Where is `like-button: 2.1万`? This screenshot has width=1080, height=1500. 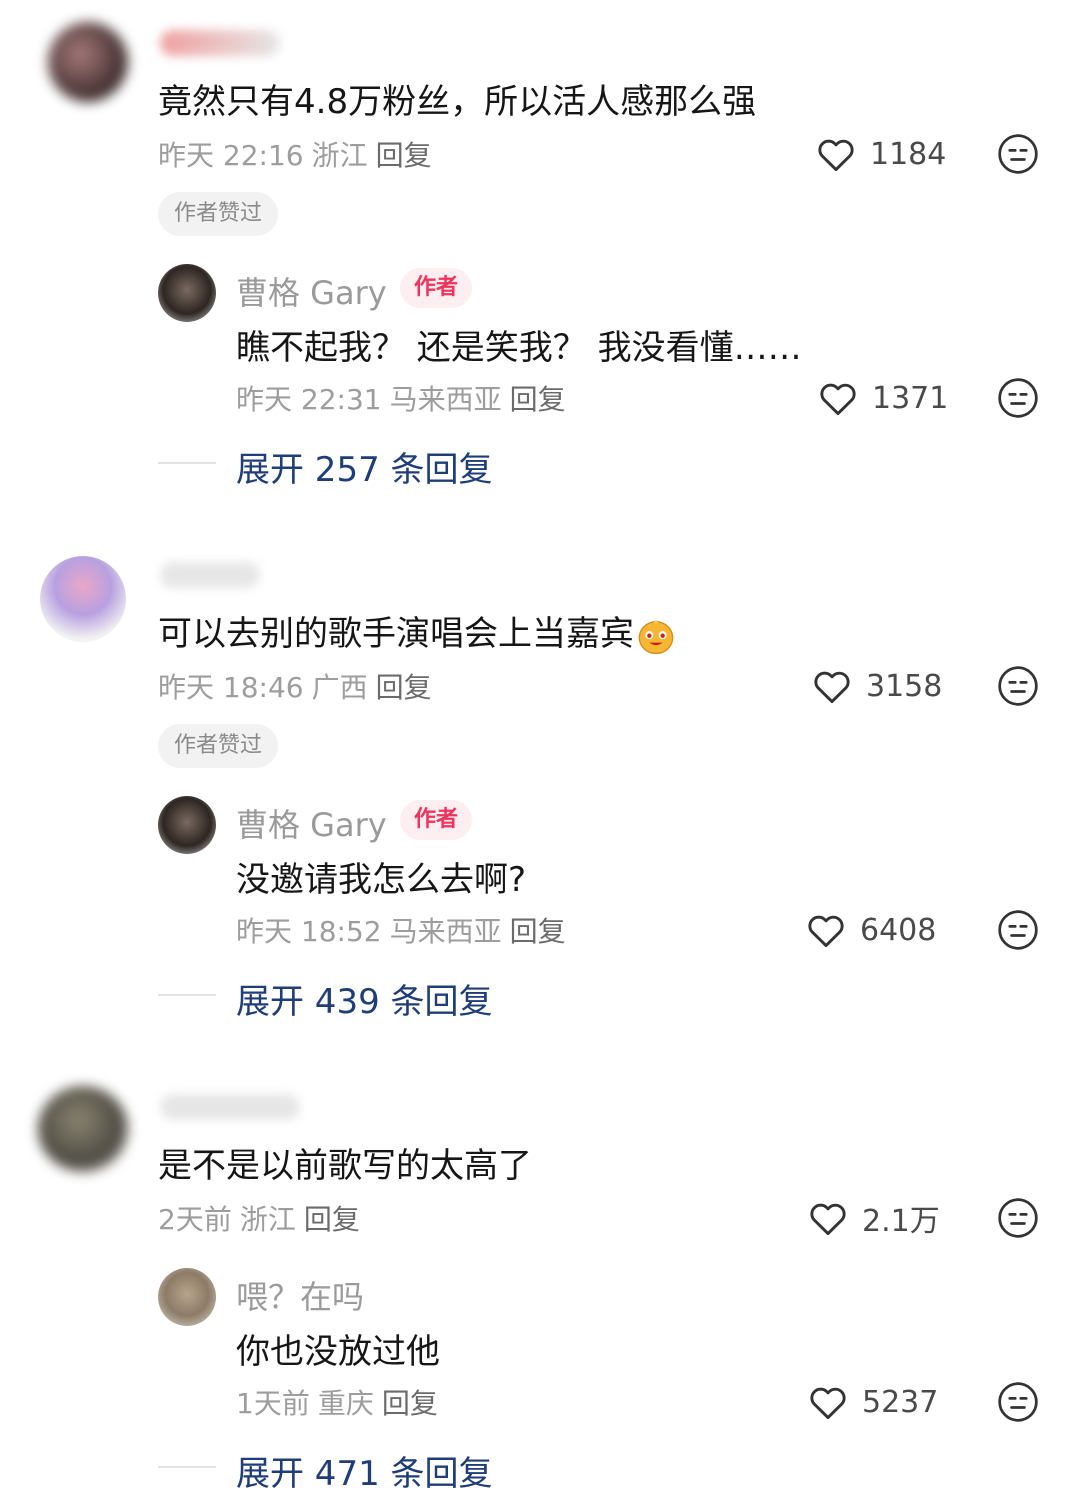 like-button: 2.1万 is located at coordinates (873, 1218).